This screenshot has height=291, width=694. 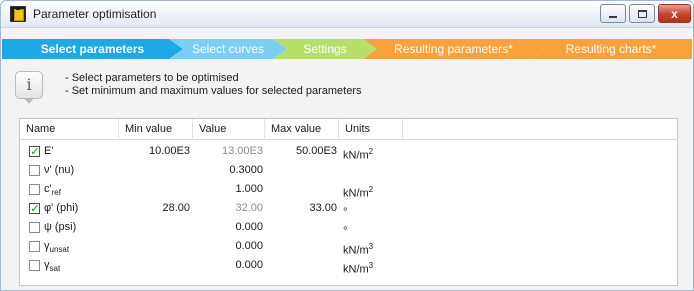 What do you see at coordinates (228, 208) in the screenshot?
I see `value-cell: 32.00` at bounding box center [228, 208].